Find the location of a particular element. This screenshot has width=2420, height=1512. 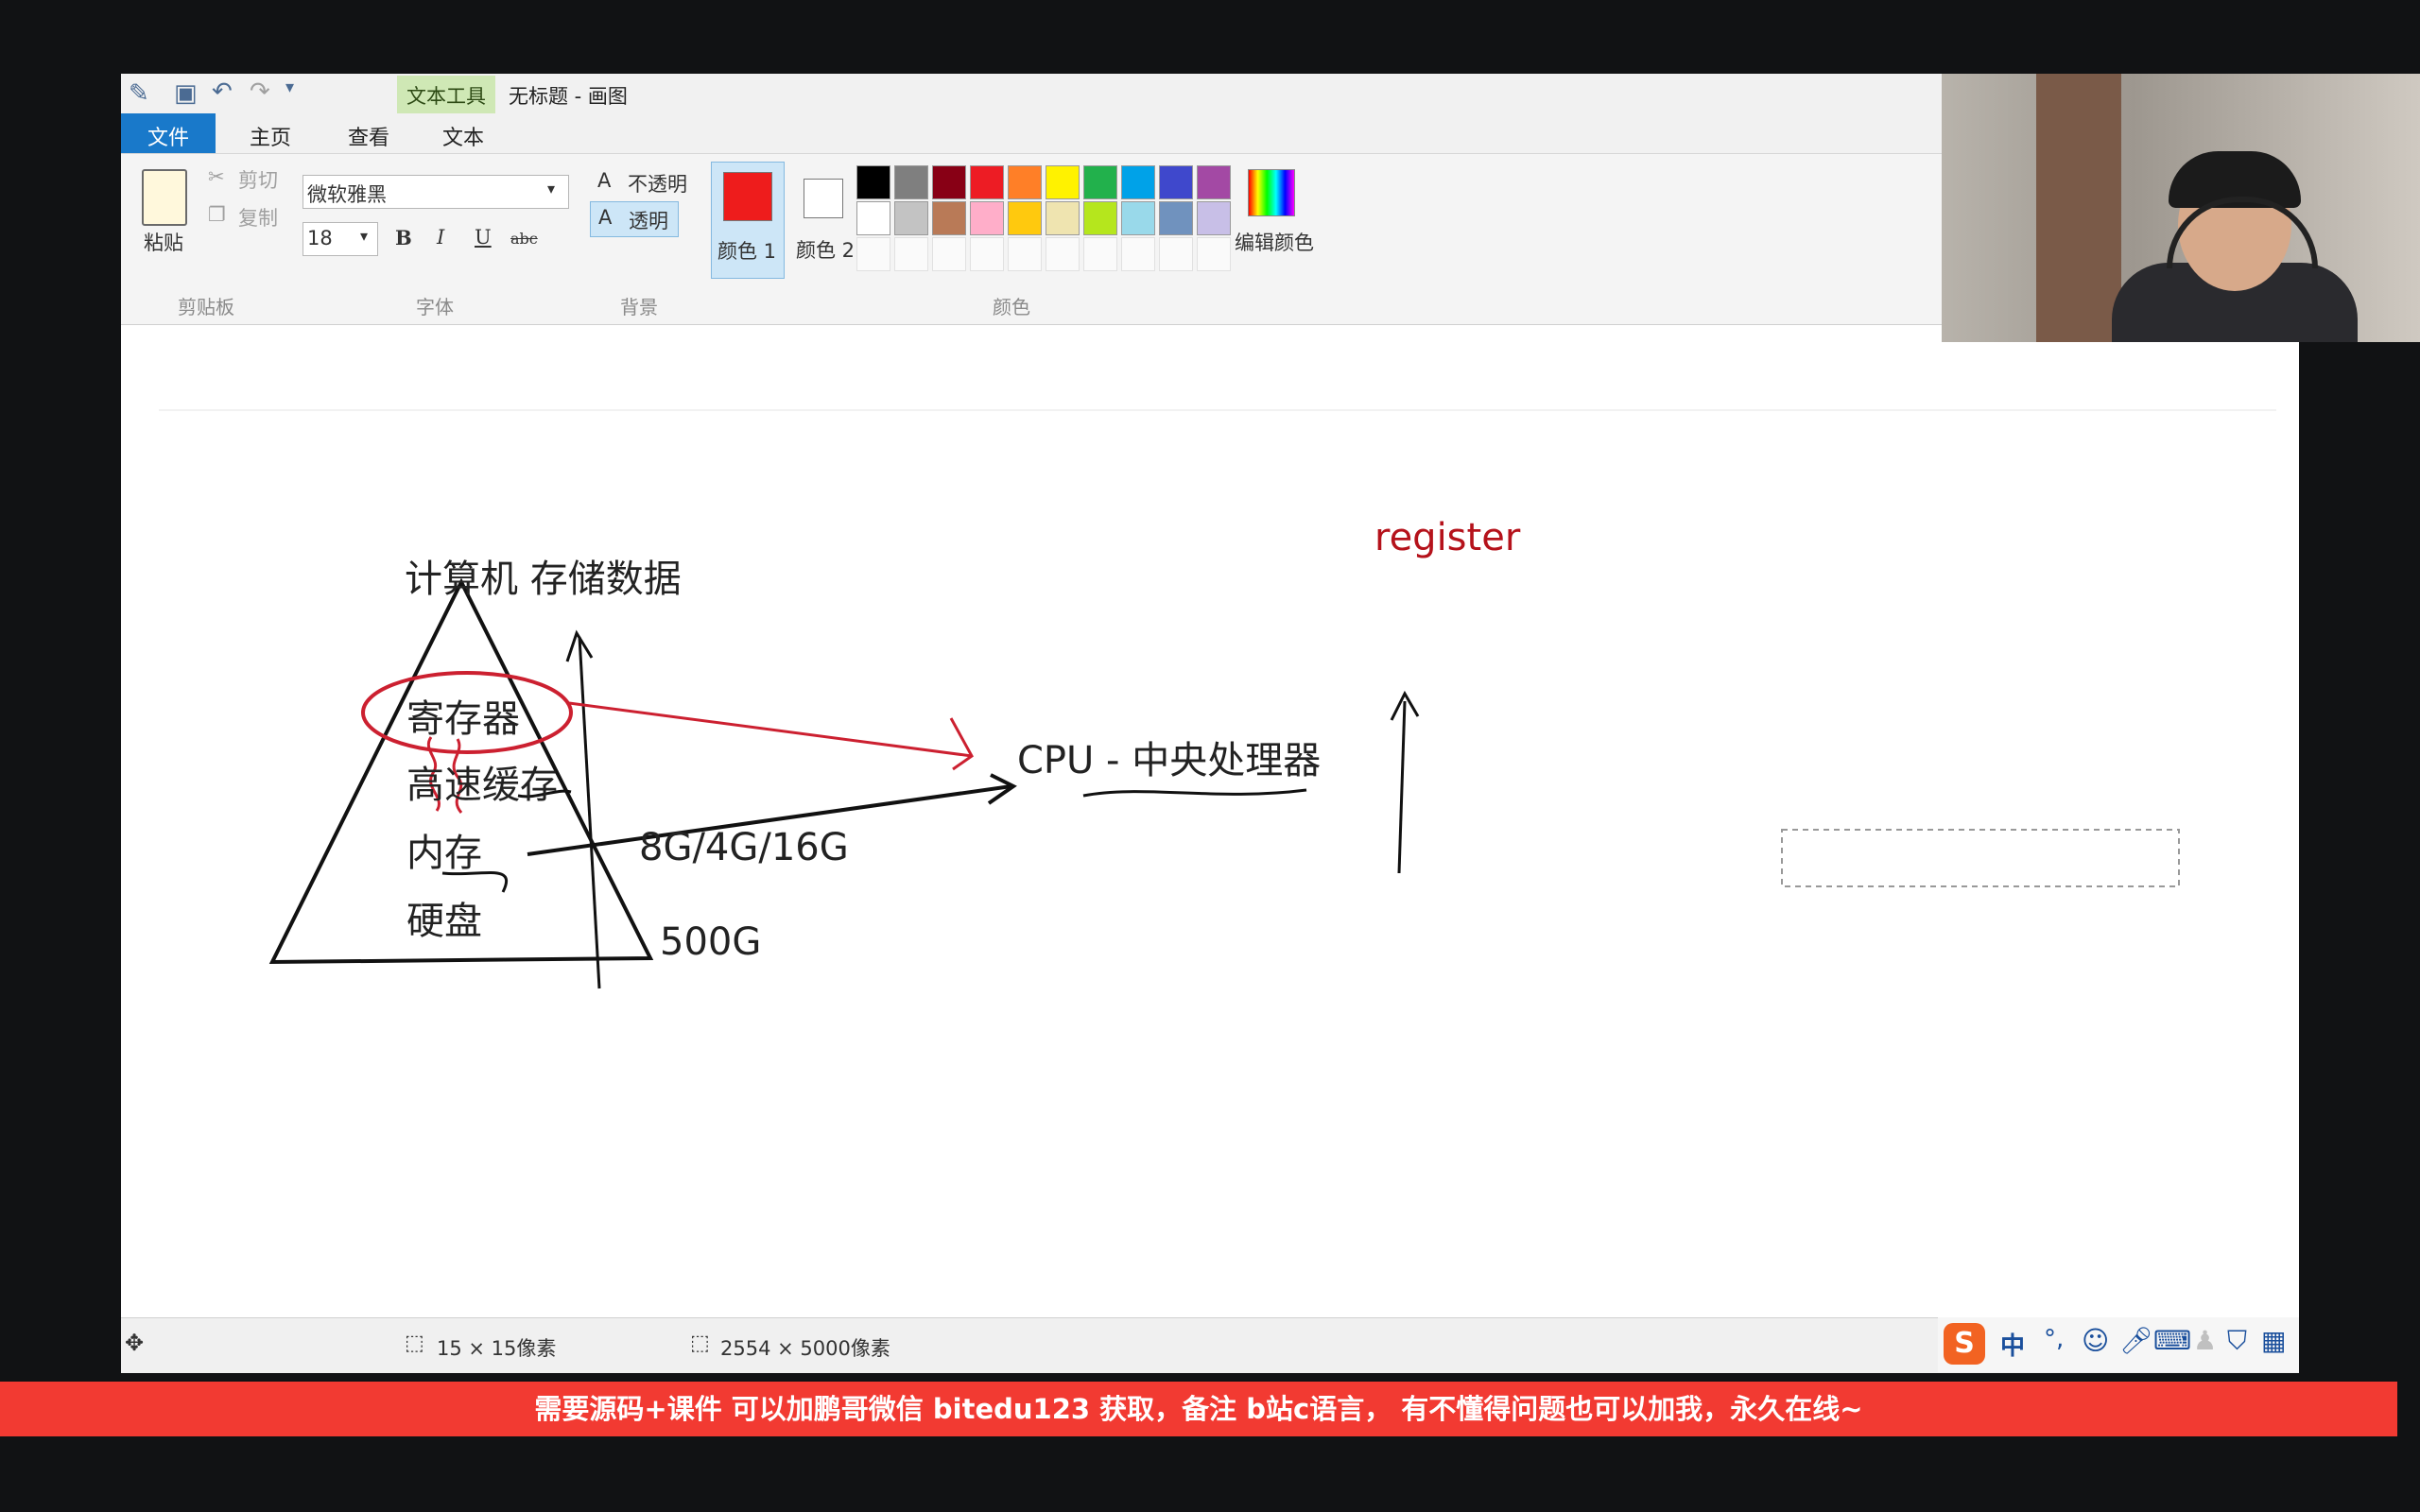

paste-icon is located at coordinates (164, 197).